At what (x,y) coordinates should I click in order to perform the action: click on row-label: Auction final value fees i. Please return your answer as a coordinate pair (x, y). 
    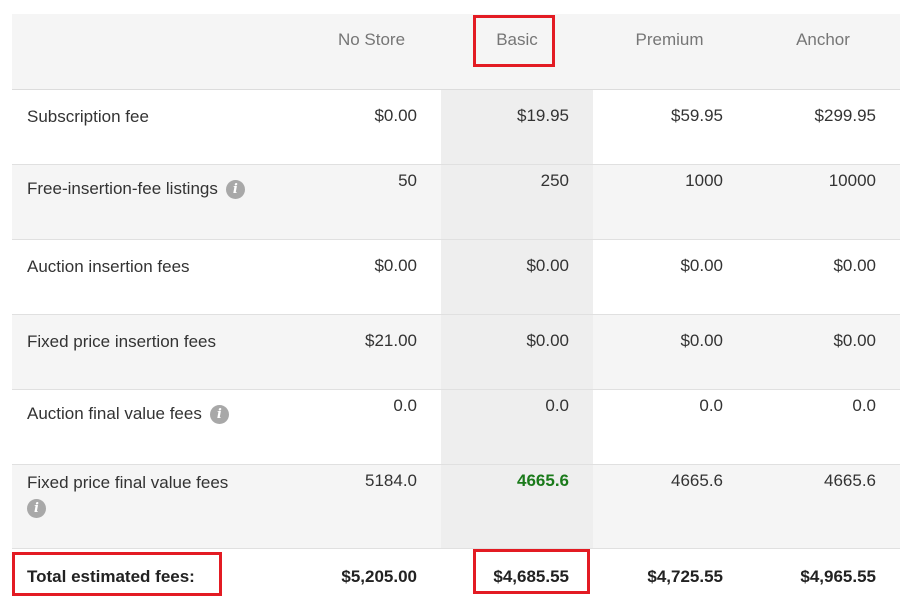
    Looking at the image, I should click on (157, 427).